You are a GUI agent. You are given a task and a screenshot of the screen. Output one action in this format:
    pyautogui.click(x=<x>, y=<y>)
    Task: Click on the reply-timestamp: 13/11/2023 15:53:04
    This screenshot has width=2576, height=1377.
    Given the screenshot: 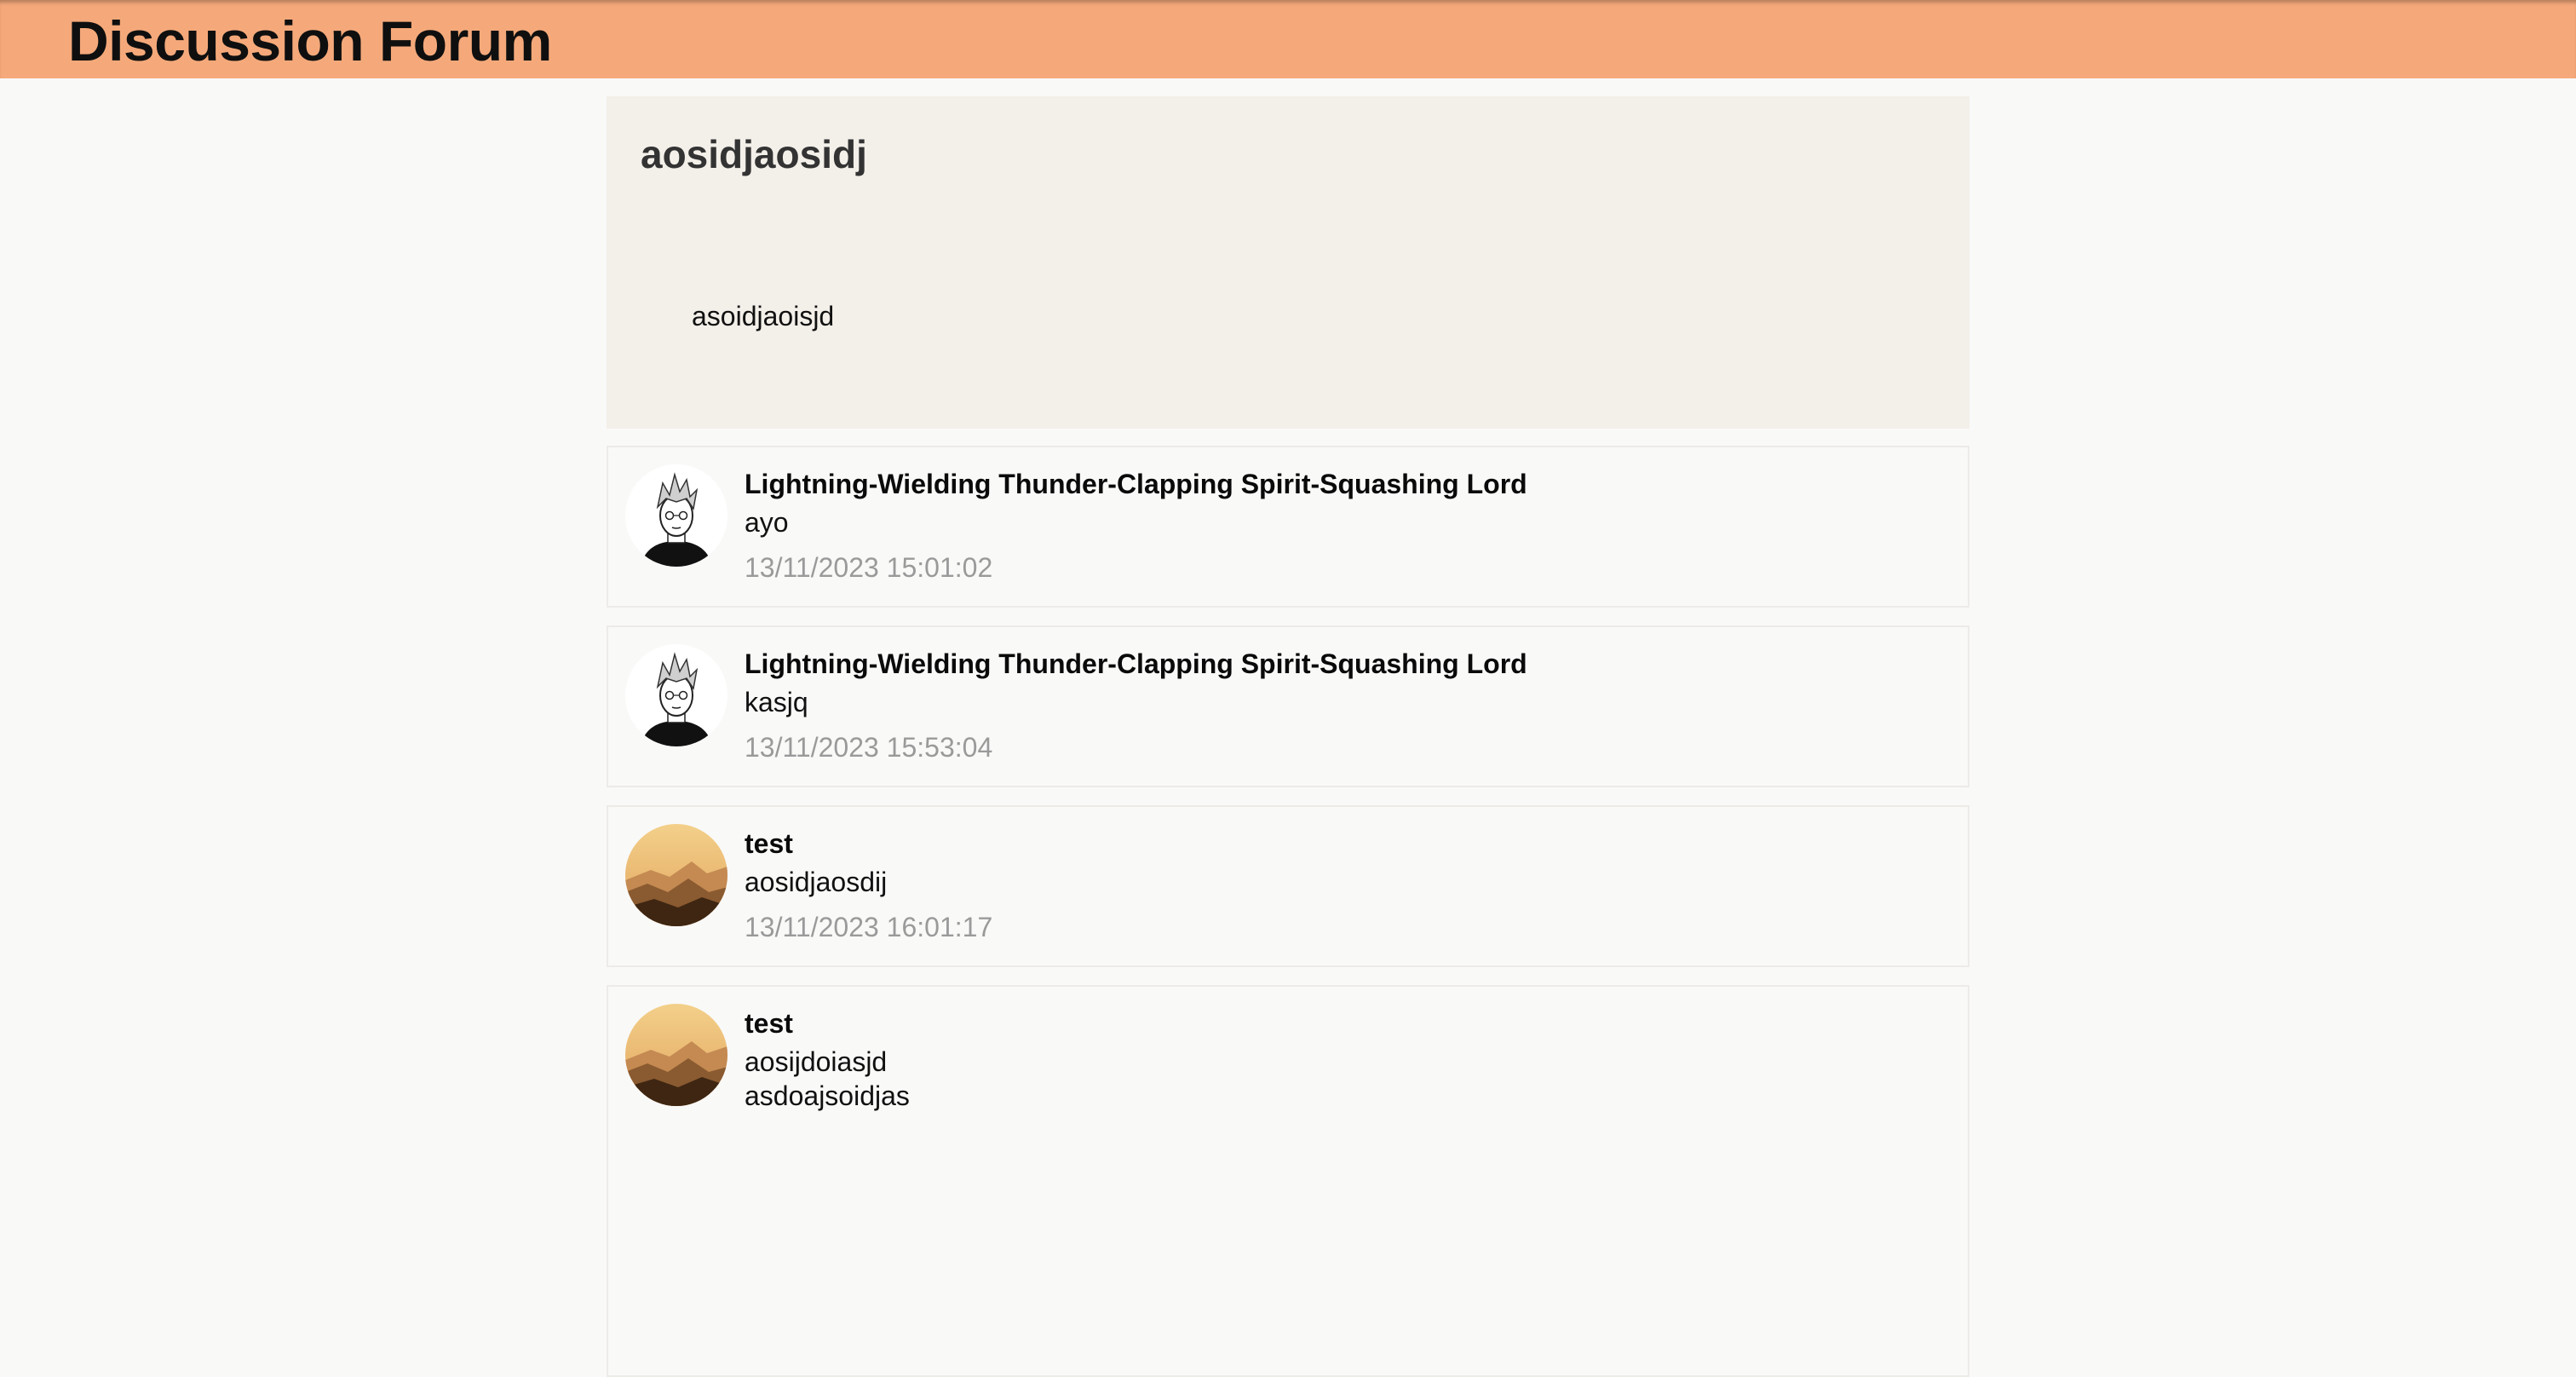 What is the action you would take?
    pyautogui.click(x=869, y=748)
    